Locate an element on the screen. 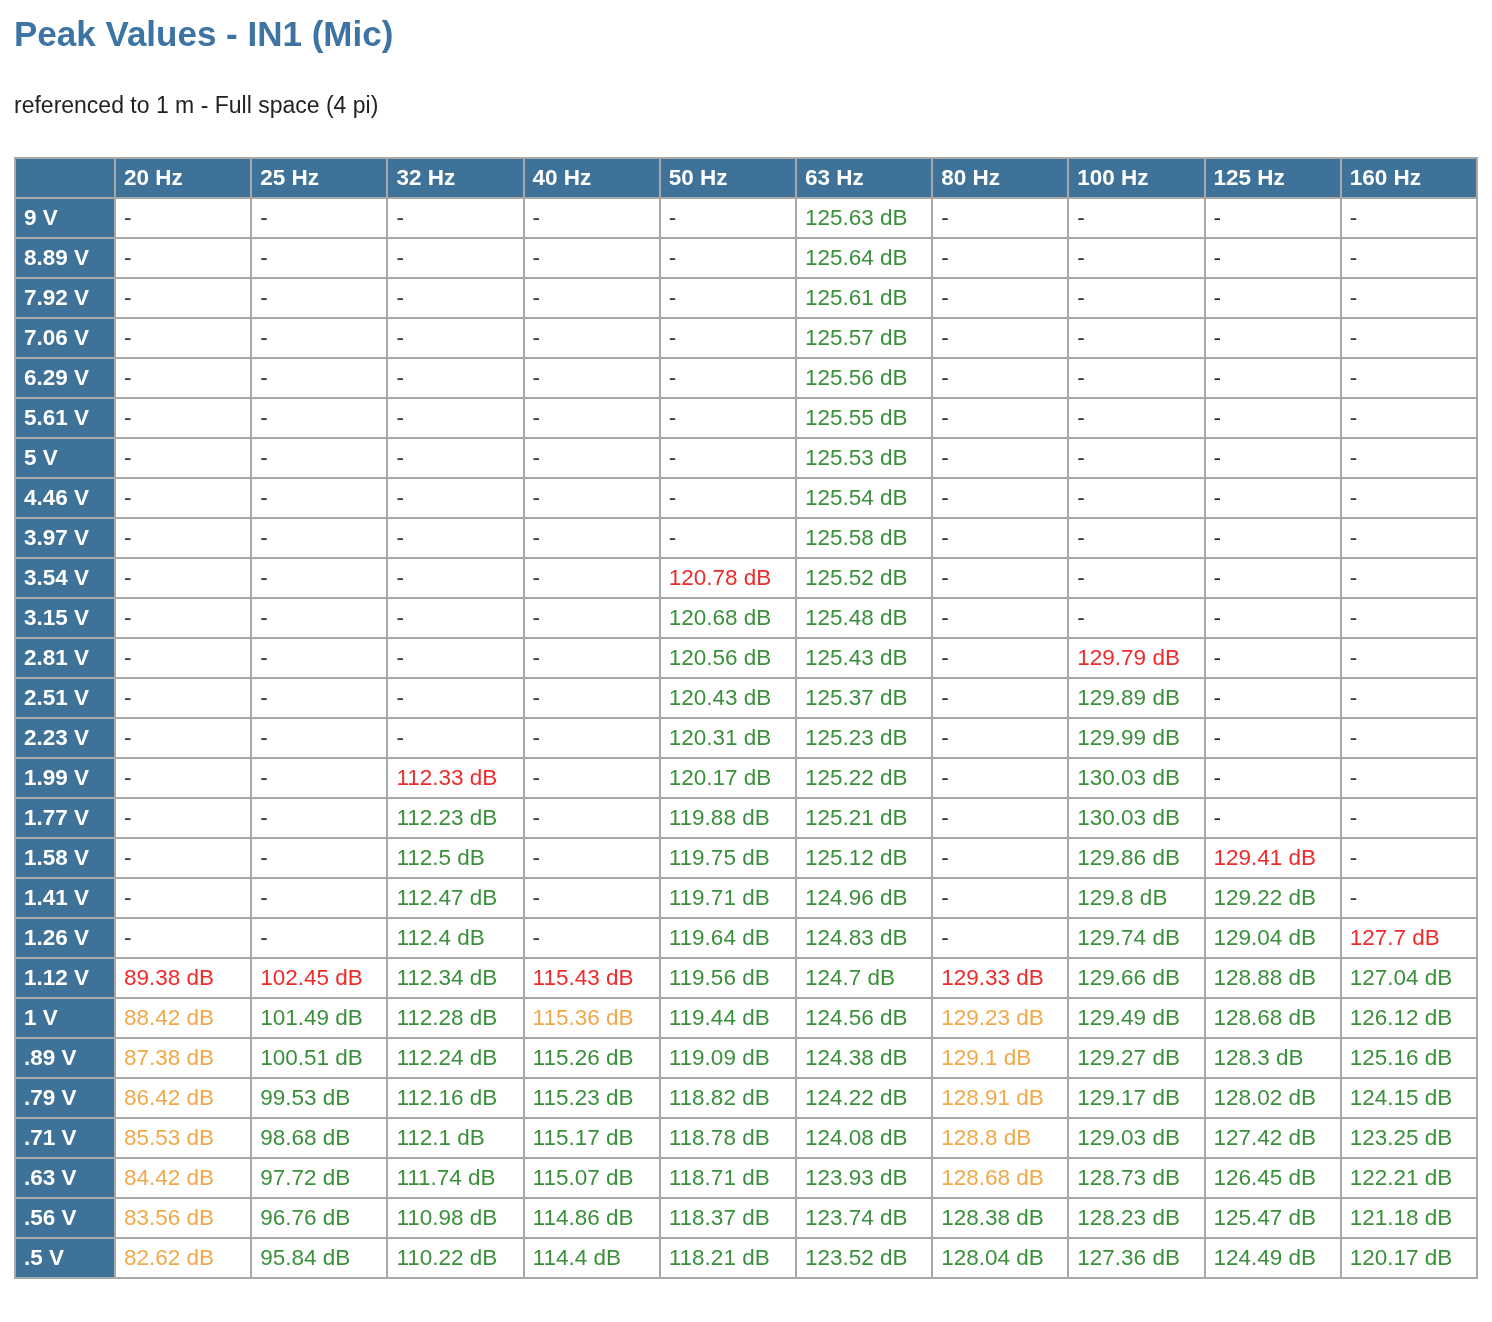 This screenshot has width=1492, height=1322. row-header: .5 V is located at coordinates (65, 1258).